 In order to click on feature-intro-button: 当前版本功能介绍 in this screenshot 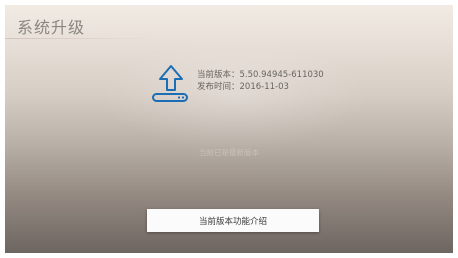, I will do `click(233, 220)`.